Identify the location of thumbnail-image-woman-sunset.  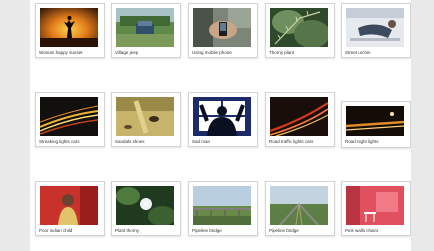
(69, 27).